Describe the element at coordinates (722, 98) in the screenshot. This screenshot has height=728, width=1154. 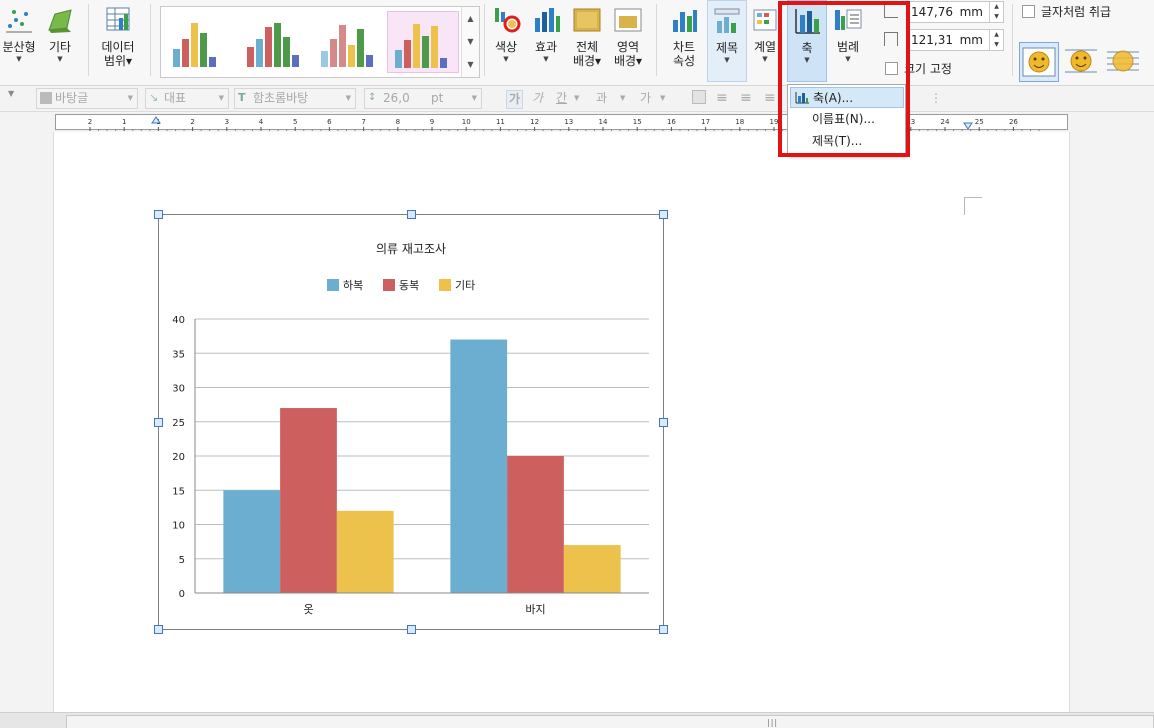
I see `align-left-icon: ≡` at that location.